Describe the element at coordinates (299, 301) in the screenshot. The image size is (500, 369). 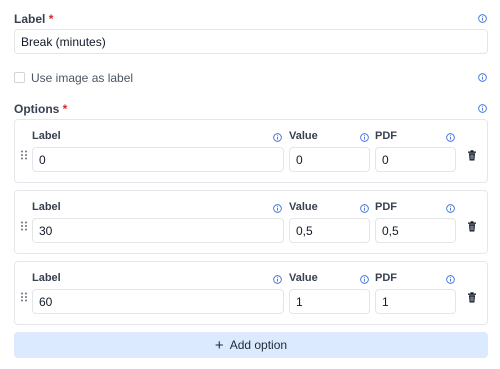
I see `option-value-value: 1` at that location.